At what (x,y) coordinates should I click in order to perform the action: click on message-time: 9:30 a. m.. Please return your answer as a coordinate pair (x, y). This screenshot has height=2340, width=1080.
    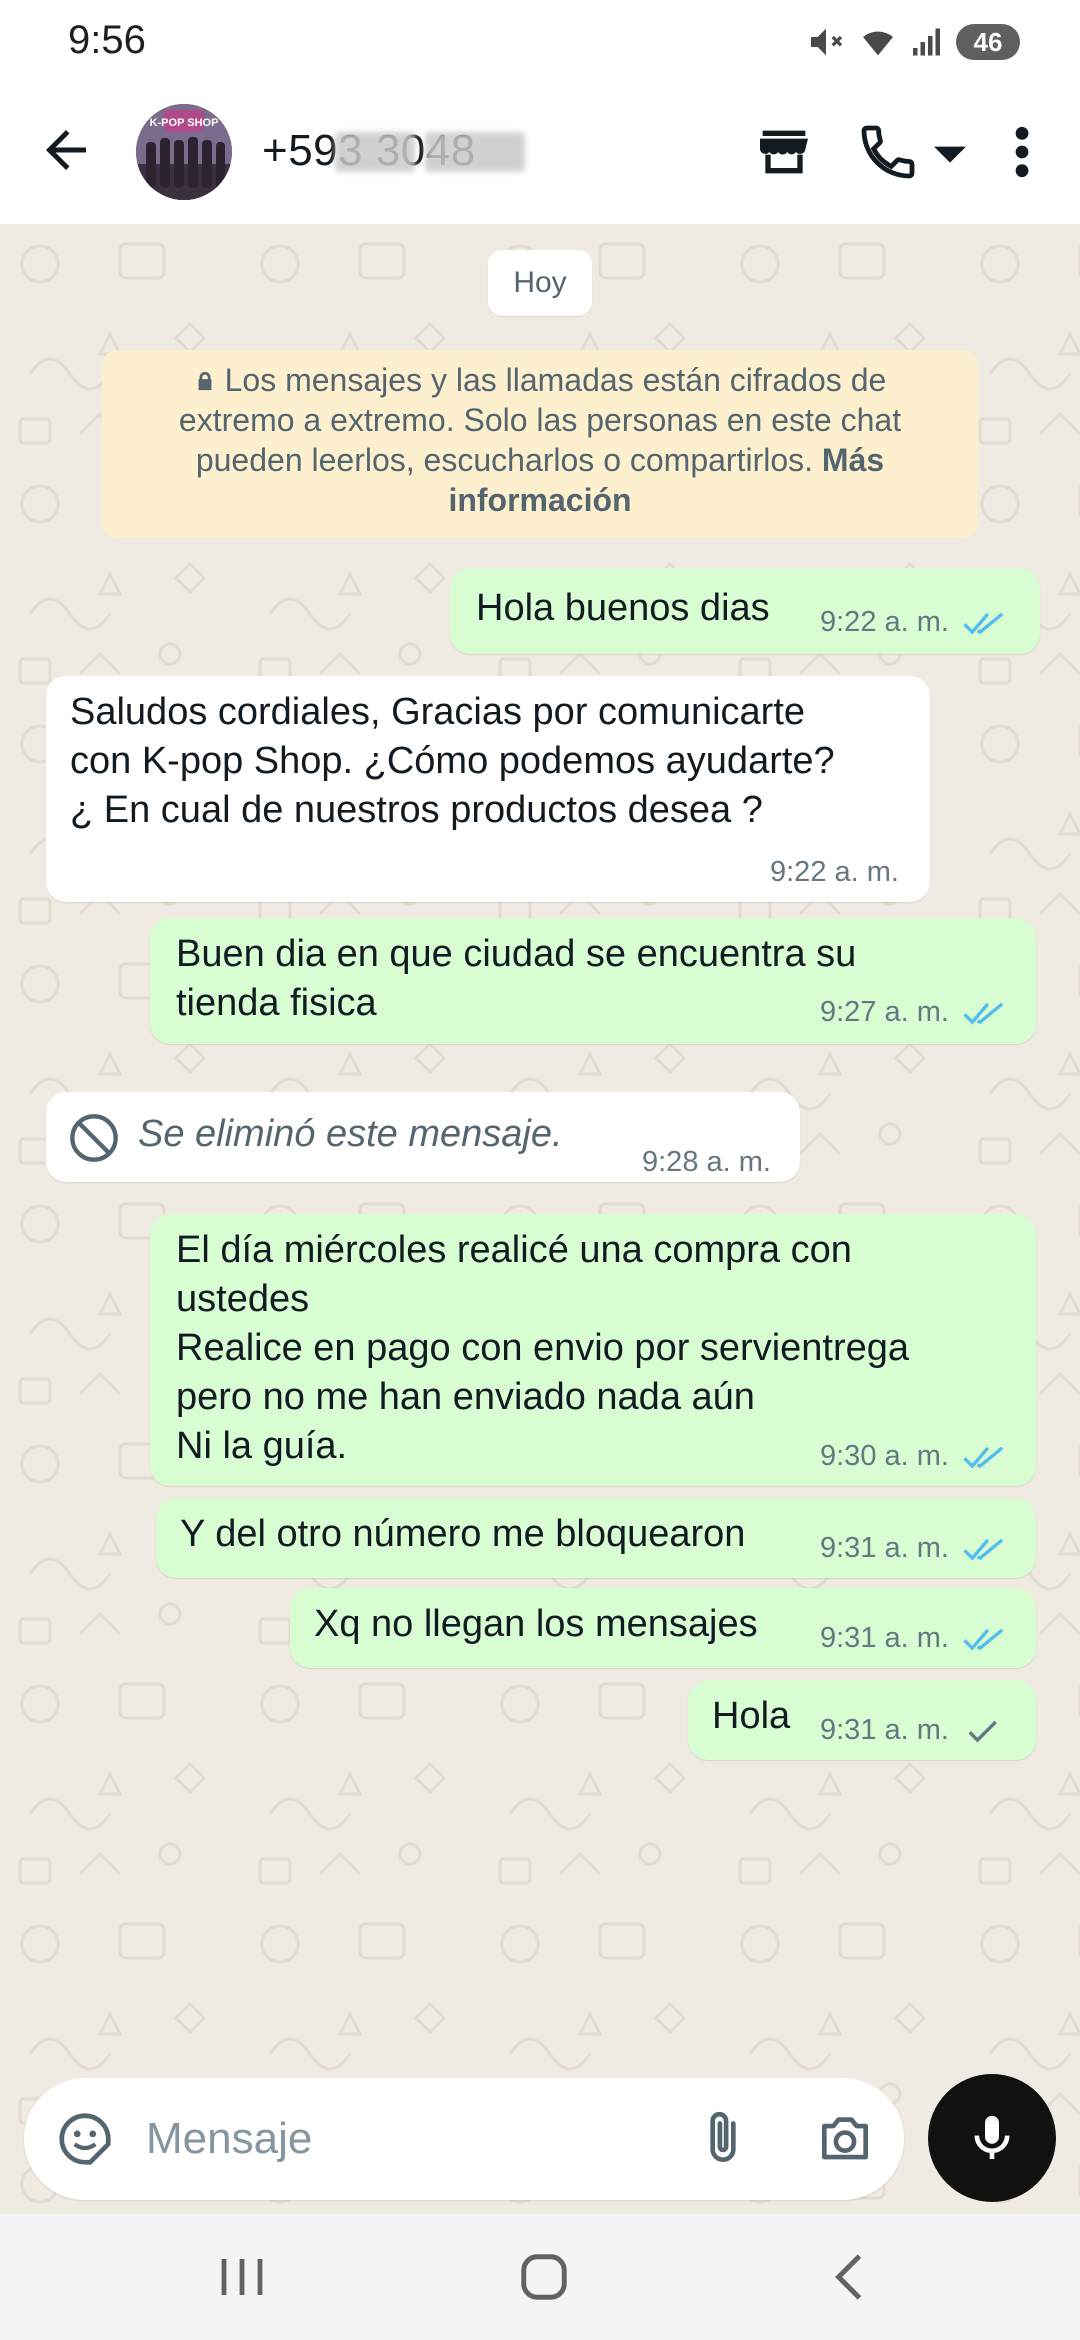
    Looking at the image, I should click on (884, 1456).